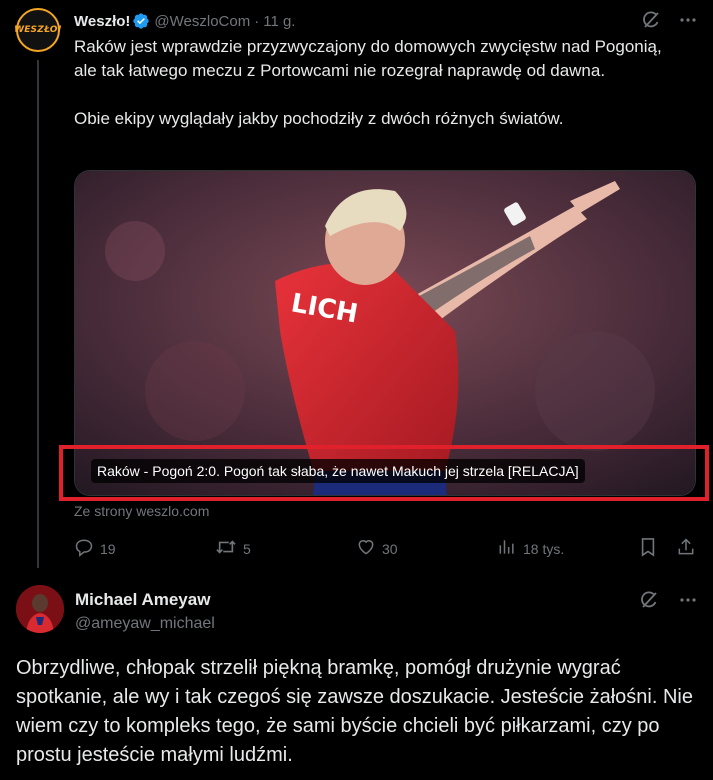 The height and width of the screenshot is (780, 713). Describe the element at coordinates (669, 20) in the screenshot. I see `tweet-top-actions` at that location.